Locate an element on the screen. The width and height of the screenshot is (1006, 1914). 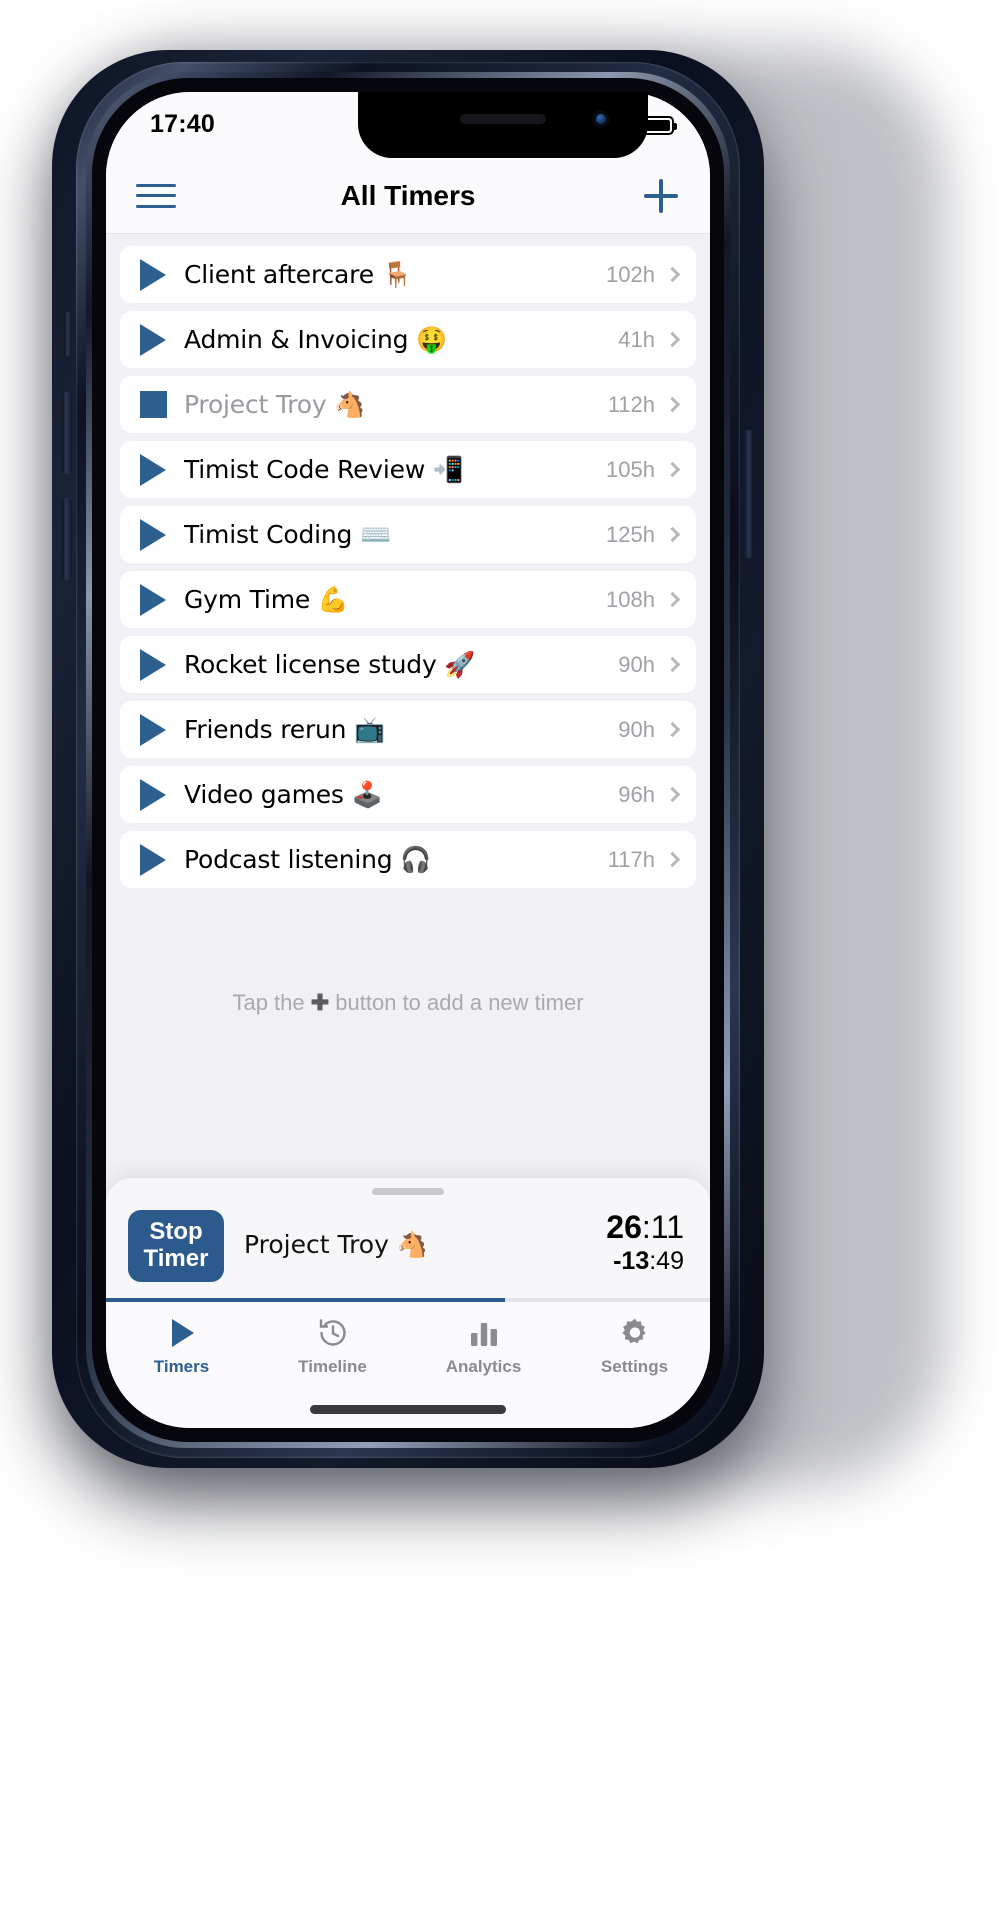
elapsed-major: 26 is located at coordinates (624, 1227).